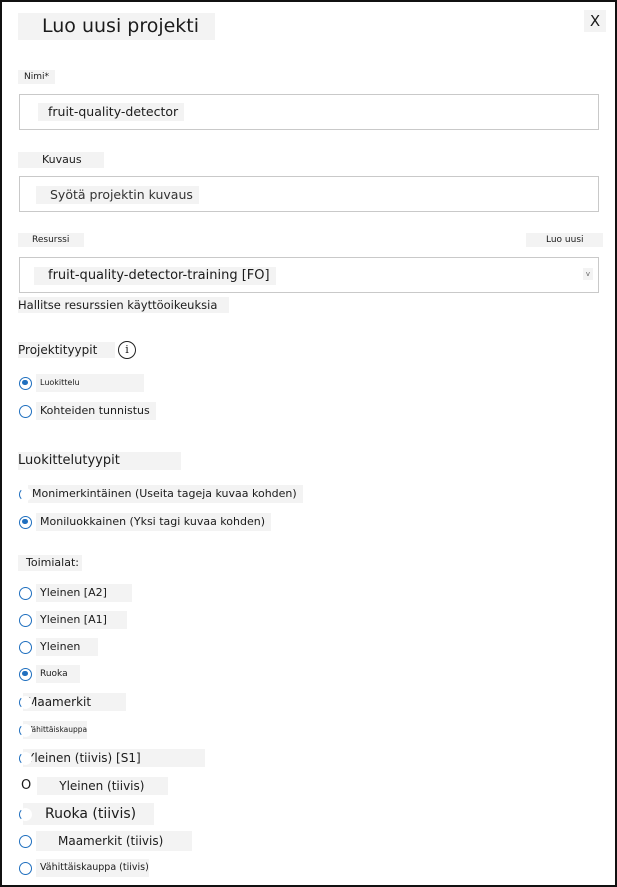 The height and width of the screenshot is (887, 617). Describe the element at coordinates (155, 276) in the screenshot. I see `resource-selected-value: fruit-quality-detector-training [FO]` at that location.